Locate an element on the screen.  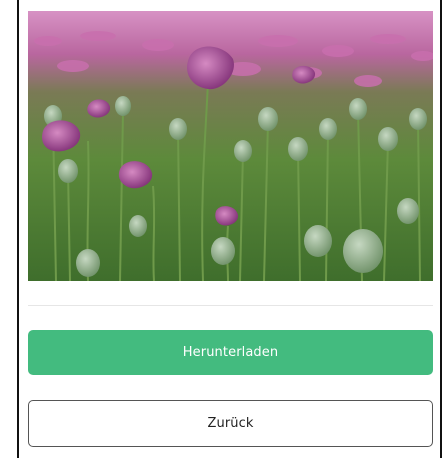
download-button: Herunterladen is located at coordinates (230, 352).